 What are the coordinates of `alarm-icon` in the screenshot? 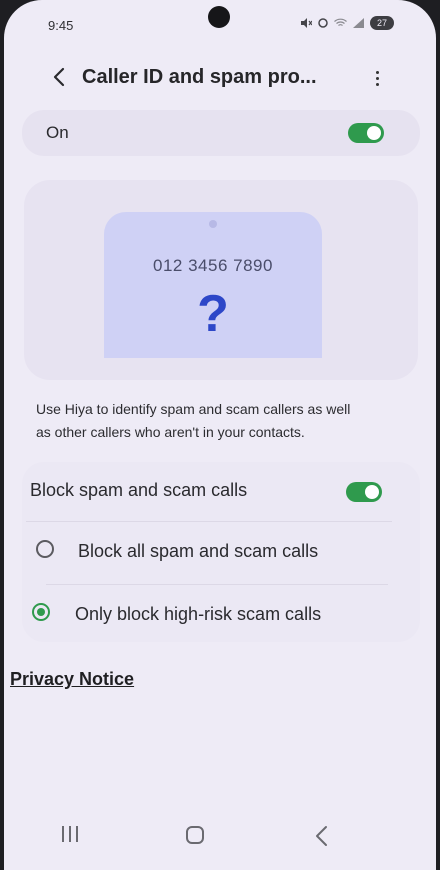 It's located at (323, 23).